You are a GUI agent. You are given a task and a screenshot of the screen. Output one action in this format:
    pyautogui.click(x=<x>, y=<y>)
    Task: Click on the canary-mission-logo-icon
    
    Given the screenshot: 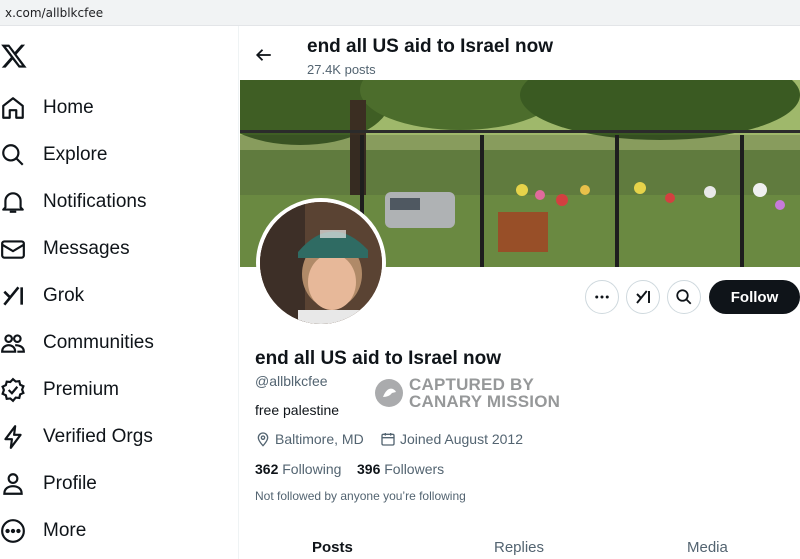 What is the action you would take?
    pyautogui.click(x=389, y=393)
    